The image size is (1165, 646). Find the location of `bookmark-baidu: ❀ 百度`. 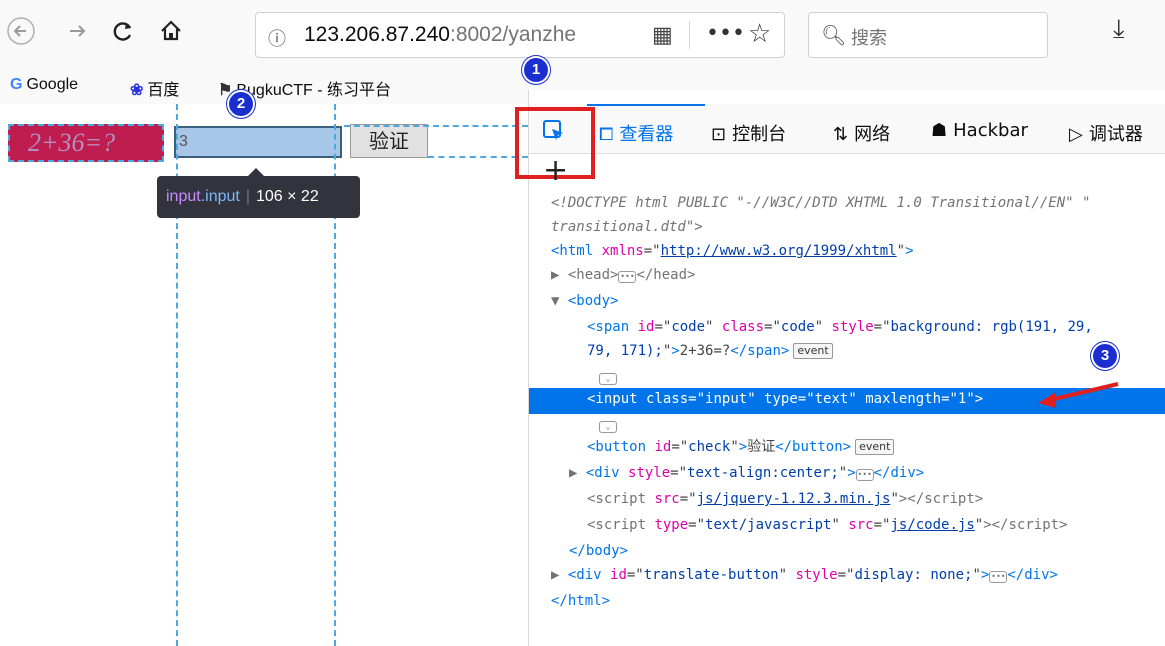

bookmark-baidu: ❀ 百度 is located at coordinates (154, 88).